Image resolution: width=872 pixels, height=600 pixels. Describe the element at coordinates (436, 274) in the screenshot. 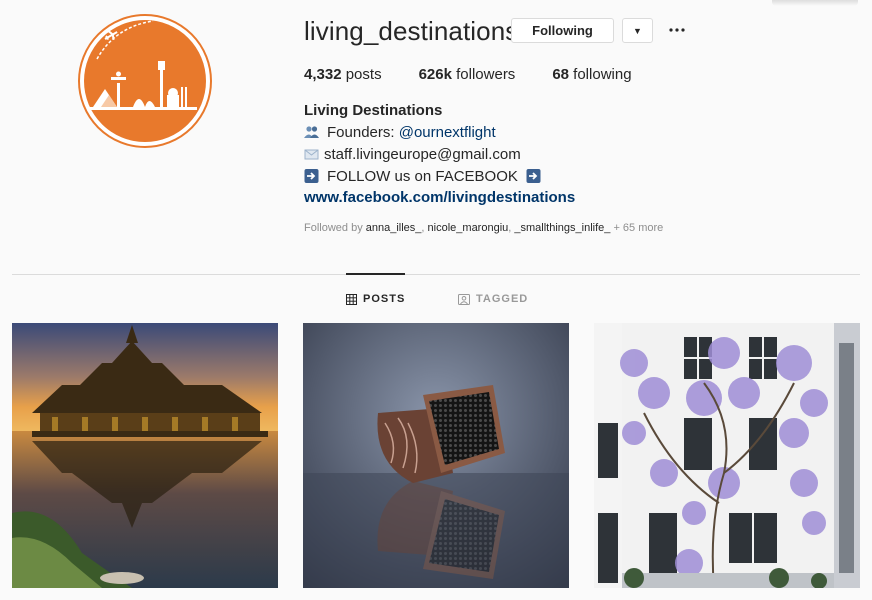

I see `tabs-divider` at that location.